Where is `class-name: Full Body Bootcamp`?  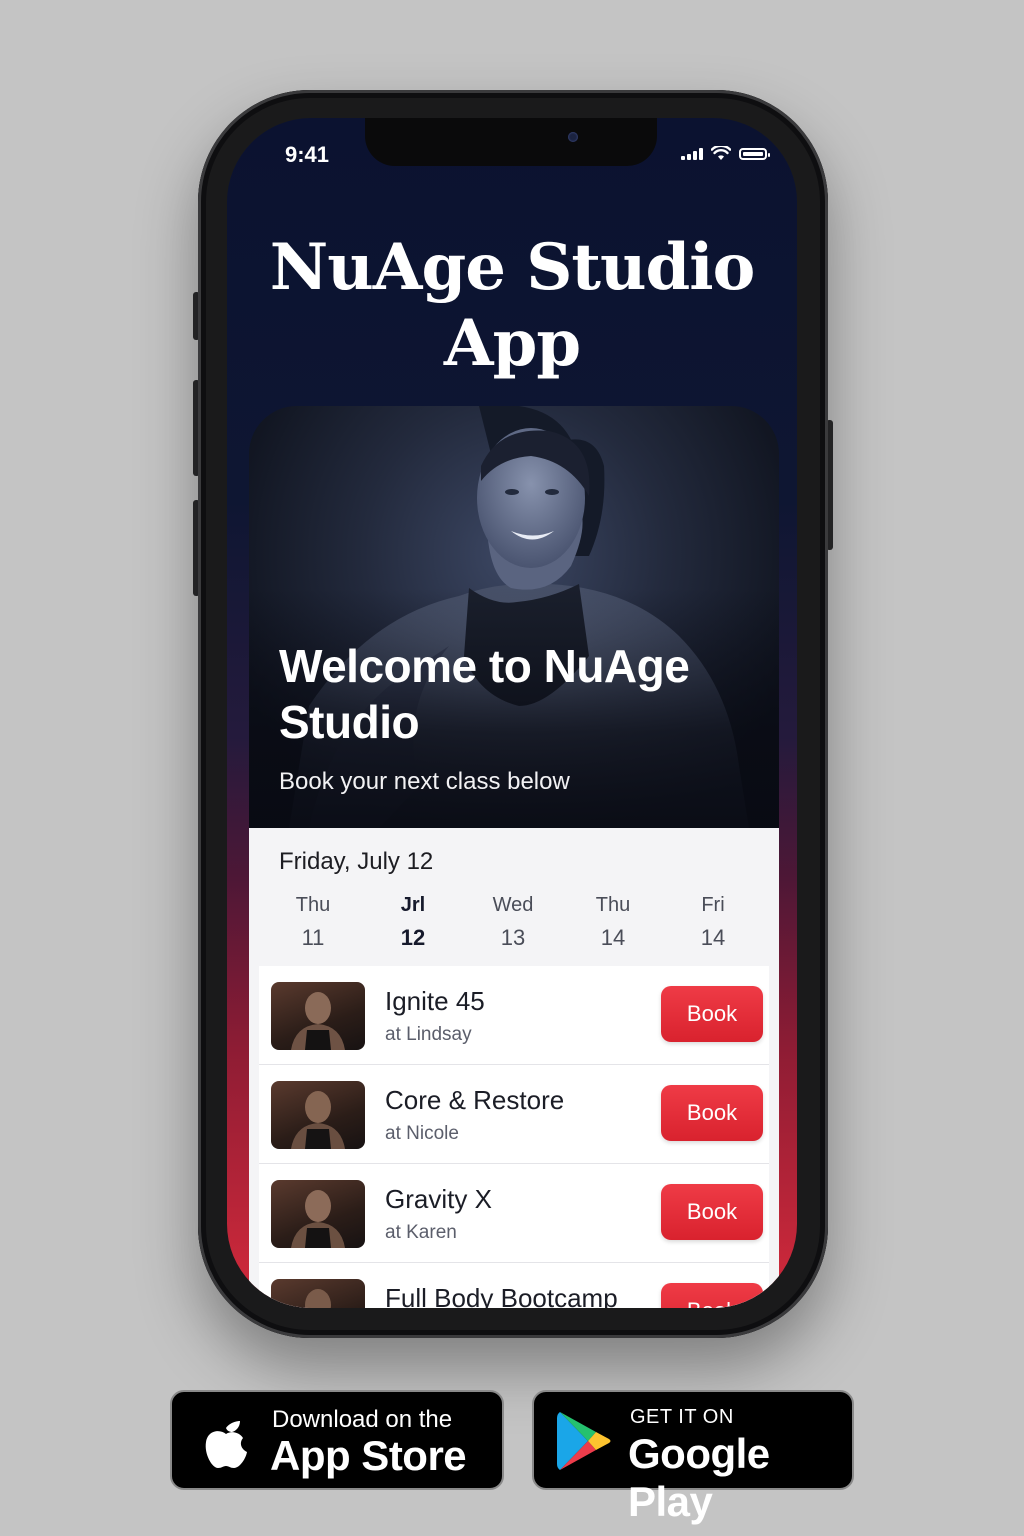 class-name: Full Body Bootcamp is located at coordinates (501, 1295).